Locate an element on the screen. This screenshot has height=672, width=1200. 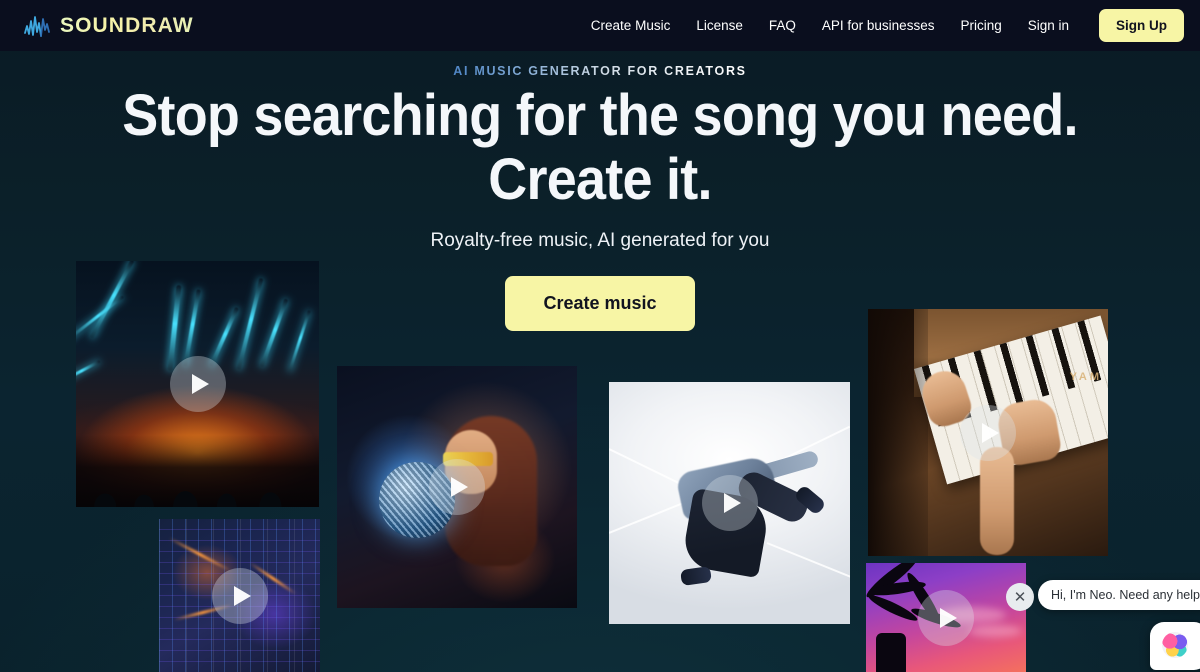
close-icon: ✕ is located at coordinates (1020, 597).